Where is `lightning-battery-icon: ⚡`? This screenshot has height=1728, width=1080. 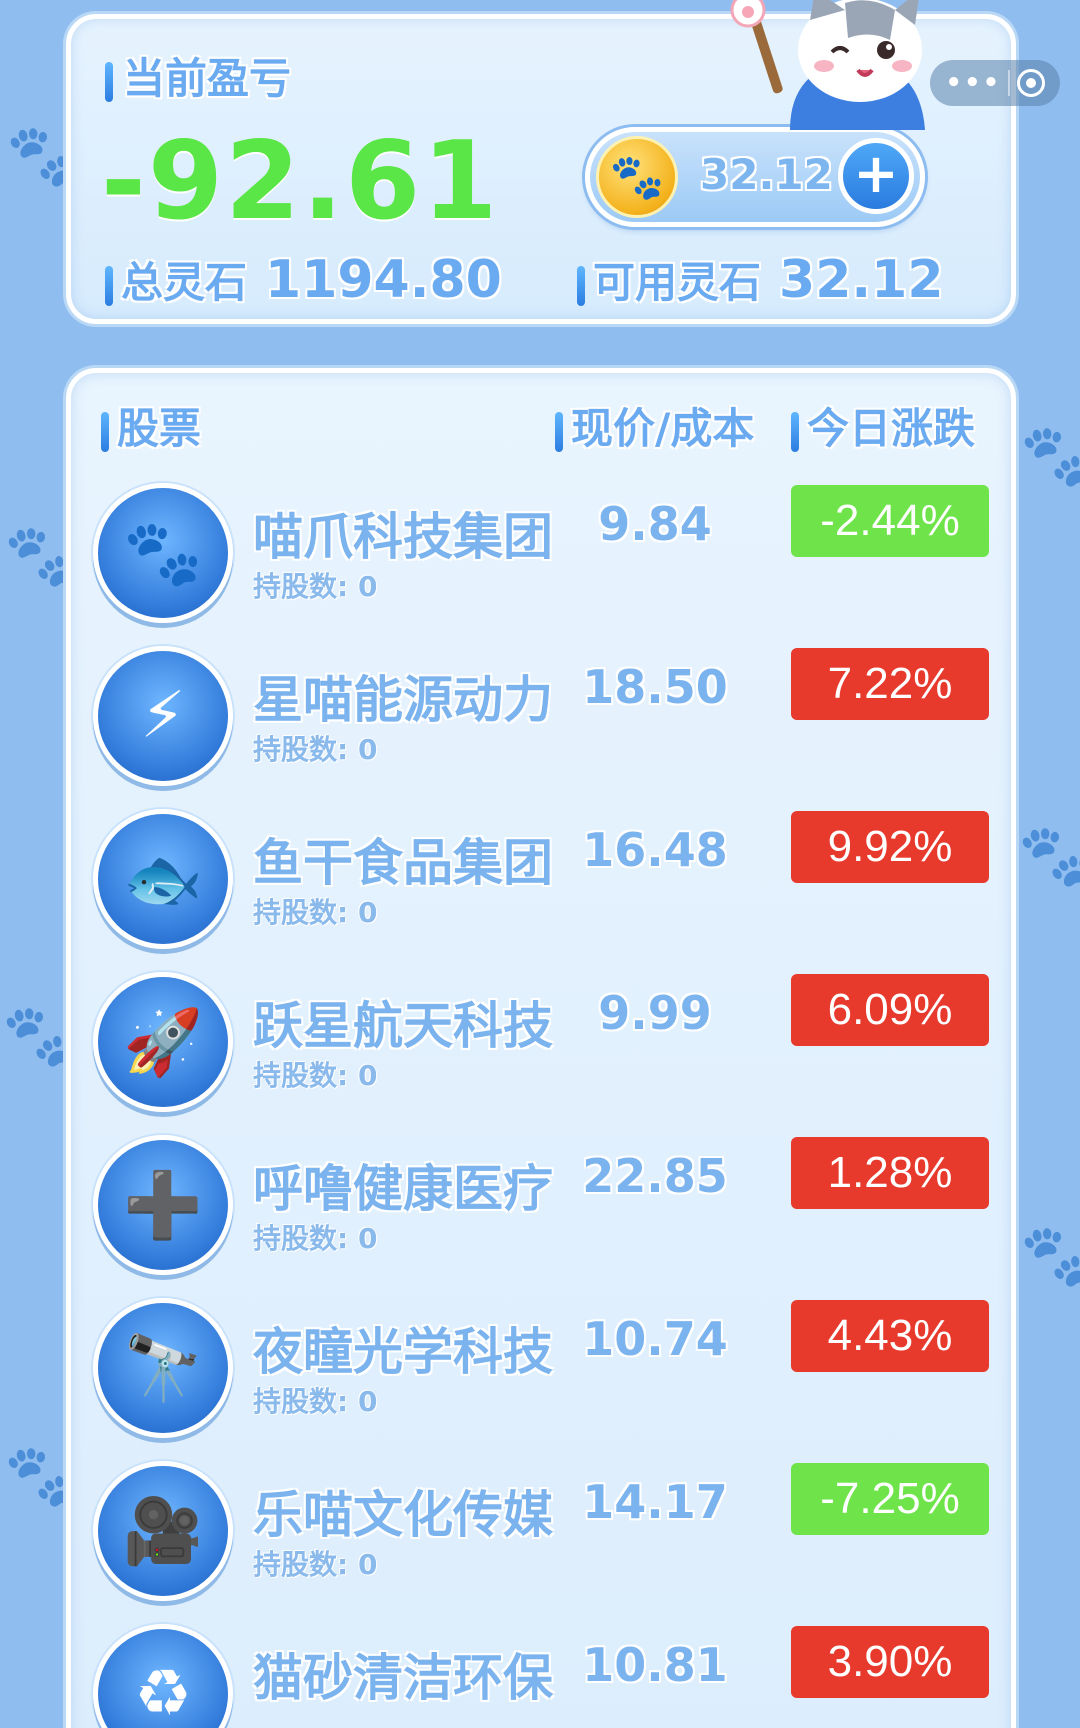 lightning-battery-icon: ⚡ is located at coordinates (163, 716).